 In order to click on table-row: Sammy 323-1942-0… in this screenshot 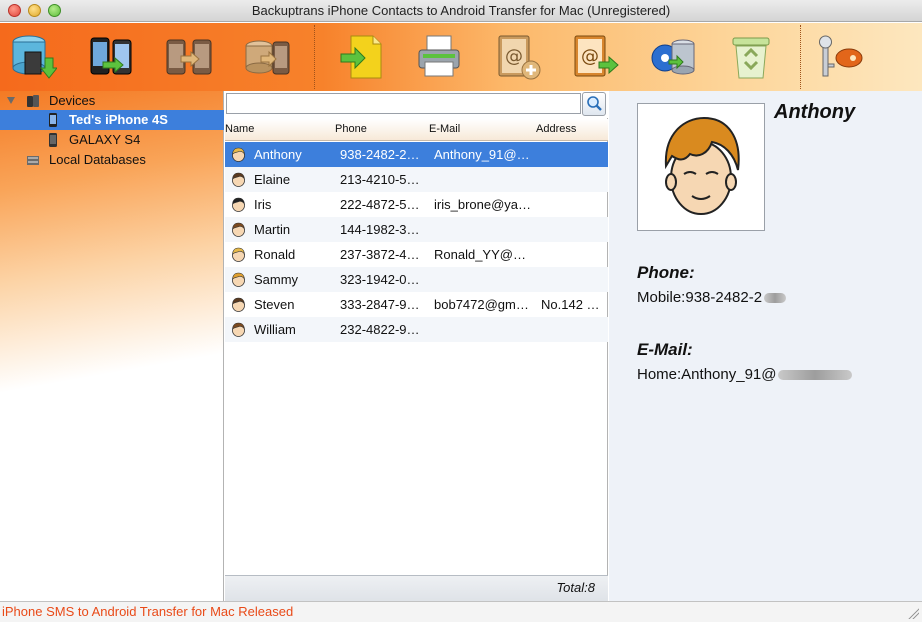, I will do `click(416, 279)`.